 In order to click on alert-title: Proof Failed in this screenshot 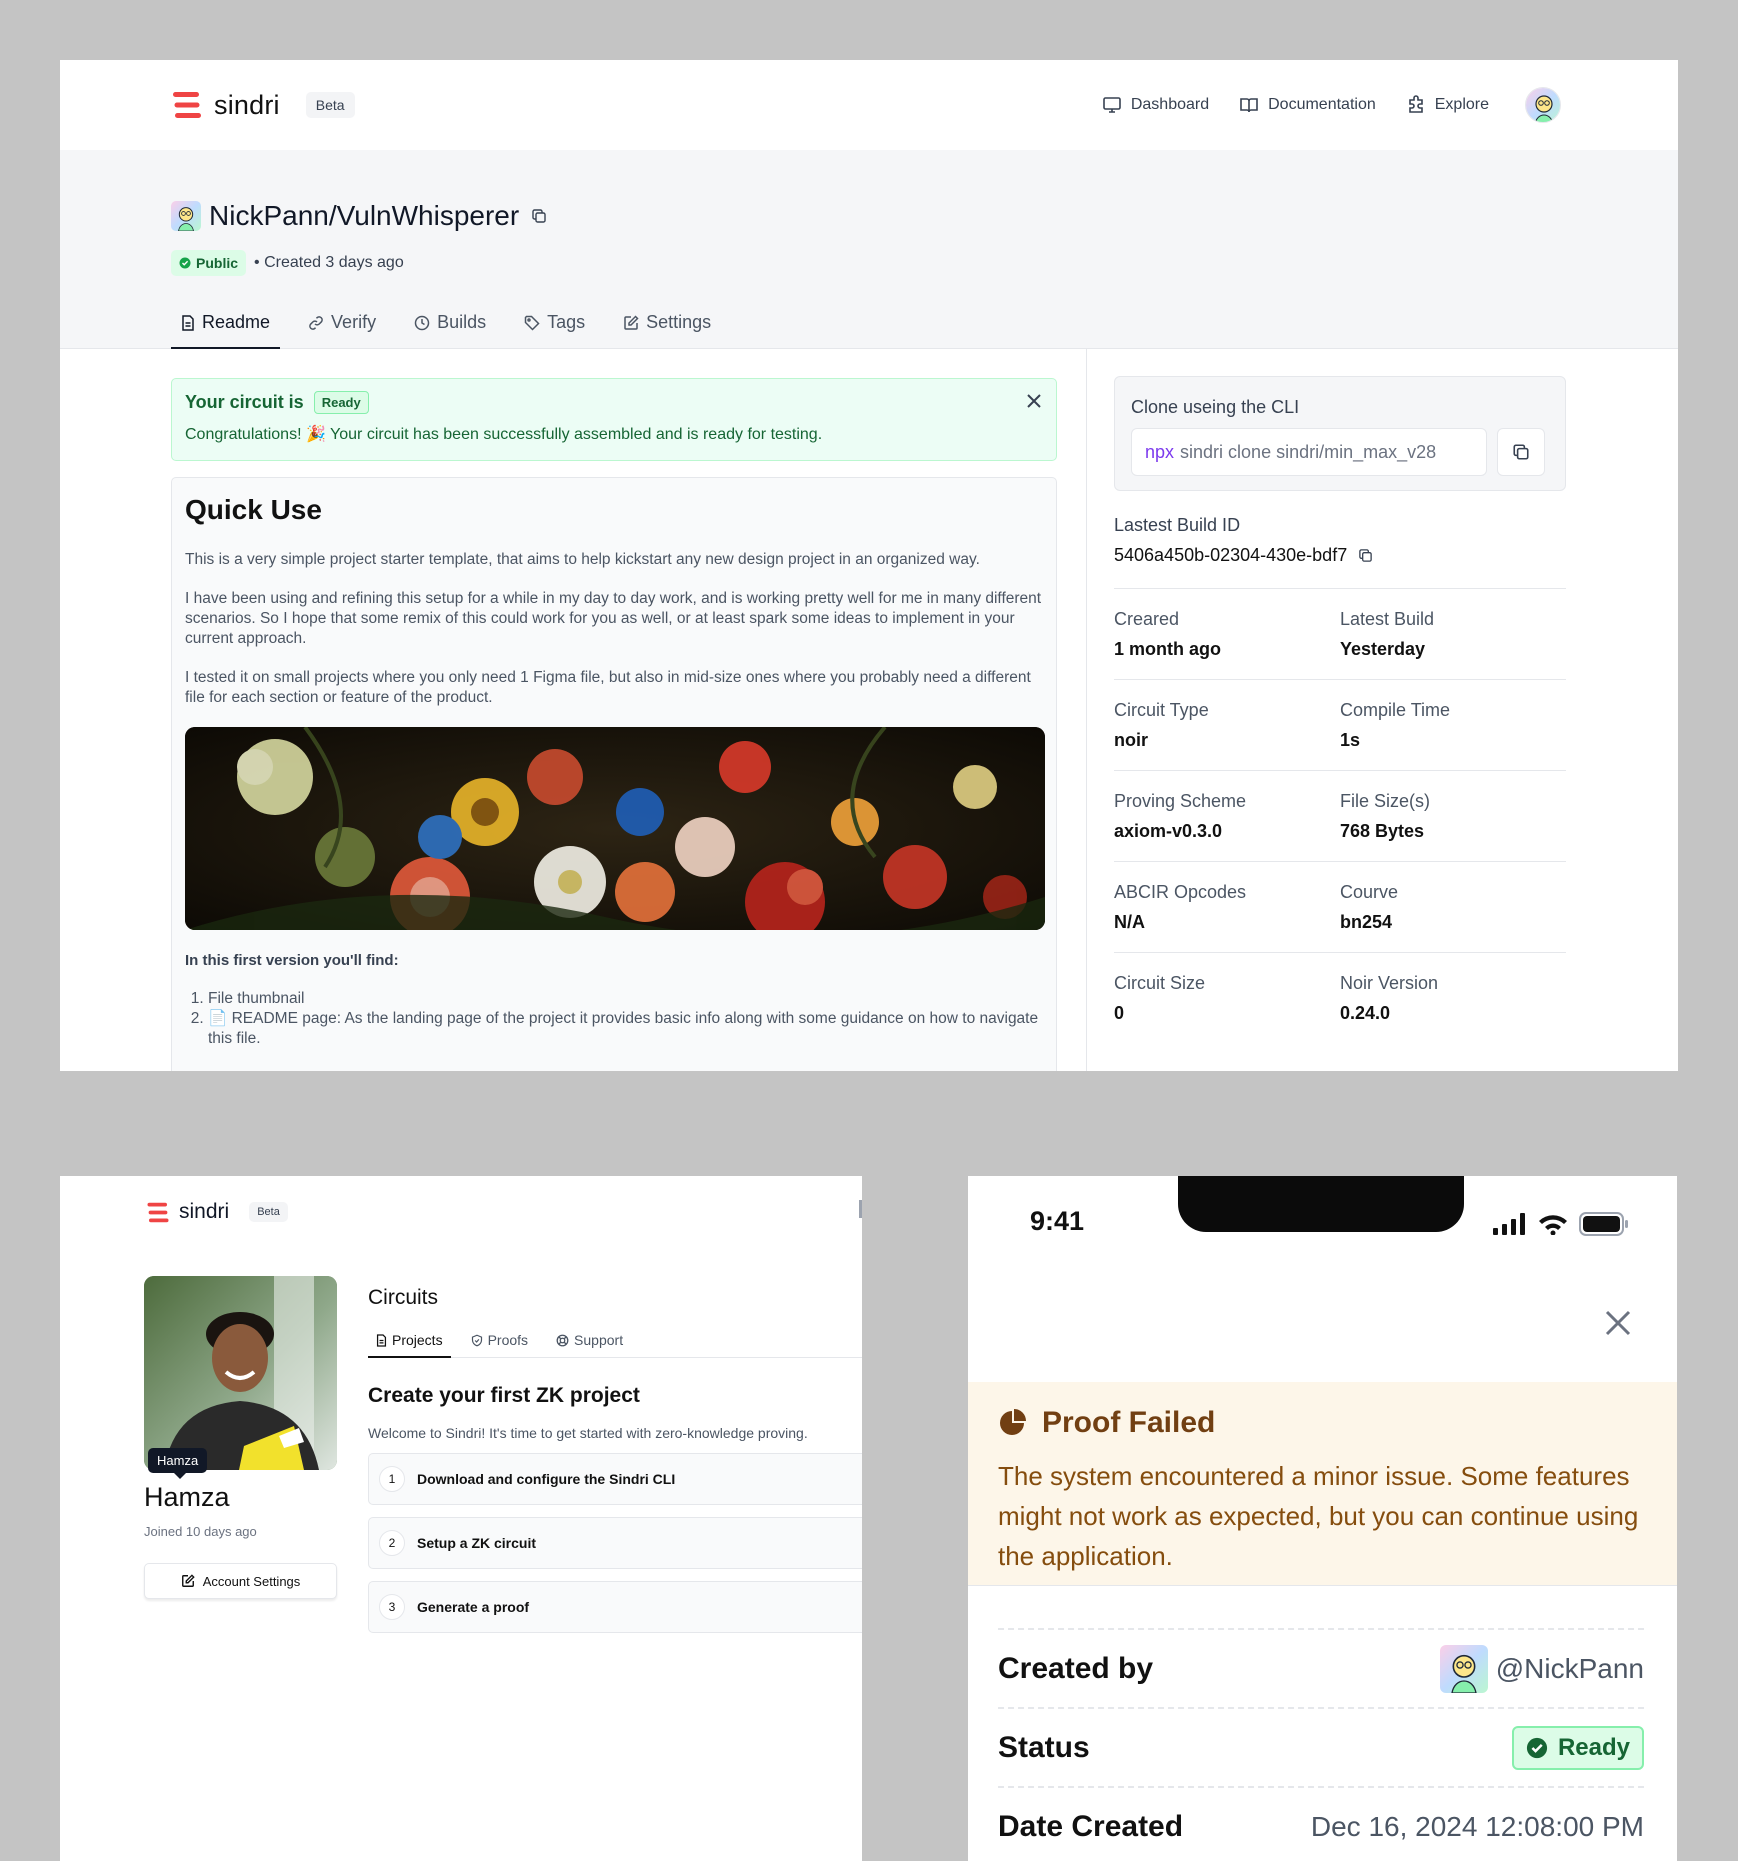, I will do `click(1129, 1422)`.